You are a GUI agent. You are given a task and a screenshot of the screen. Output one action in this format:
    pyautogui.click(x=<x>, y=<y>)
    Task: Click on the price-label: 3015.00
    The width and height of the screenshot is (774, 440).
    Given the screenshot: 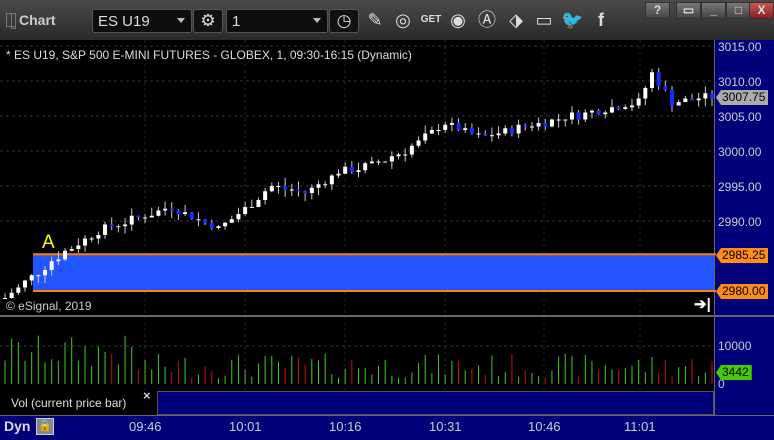 What is the action you would take?
    pyautogui.click(x=740, y=47)
    